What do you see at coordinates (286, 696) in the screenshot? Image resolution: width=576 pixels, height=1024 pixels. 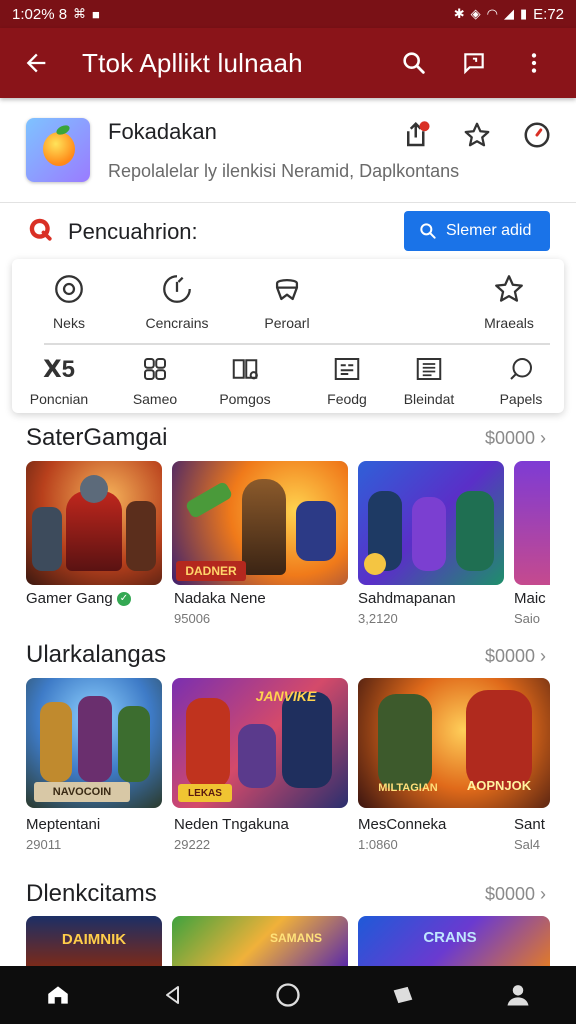 I see `game-banner: JANVIKE` at bounding box center [286, 696].